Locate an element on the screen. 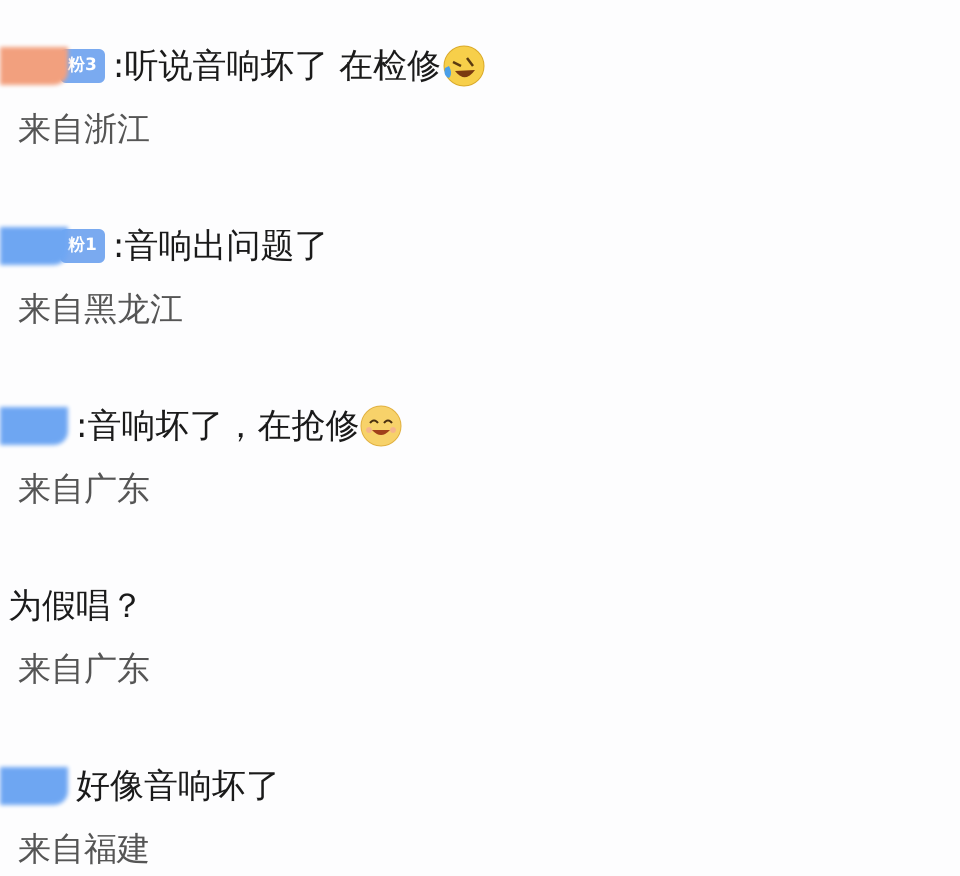 This screenshot has height=876, width=960. comment-text: :音响出问题了 is located at coordinates (220, 246).